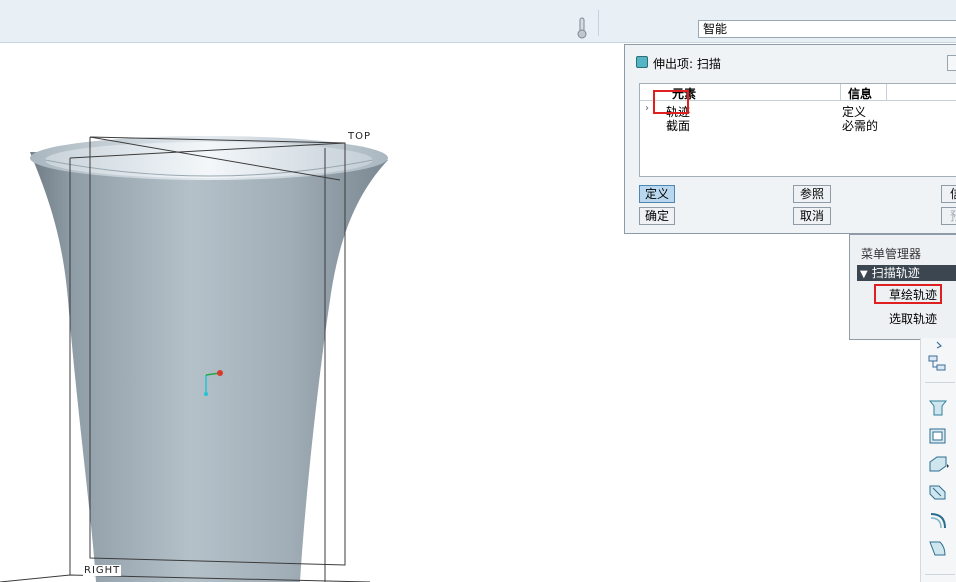 This screenshot has width=956, height=582. I want to click on collapse-triangle-icon: ▼, so click(864, 274).